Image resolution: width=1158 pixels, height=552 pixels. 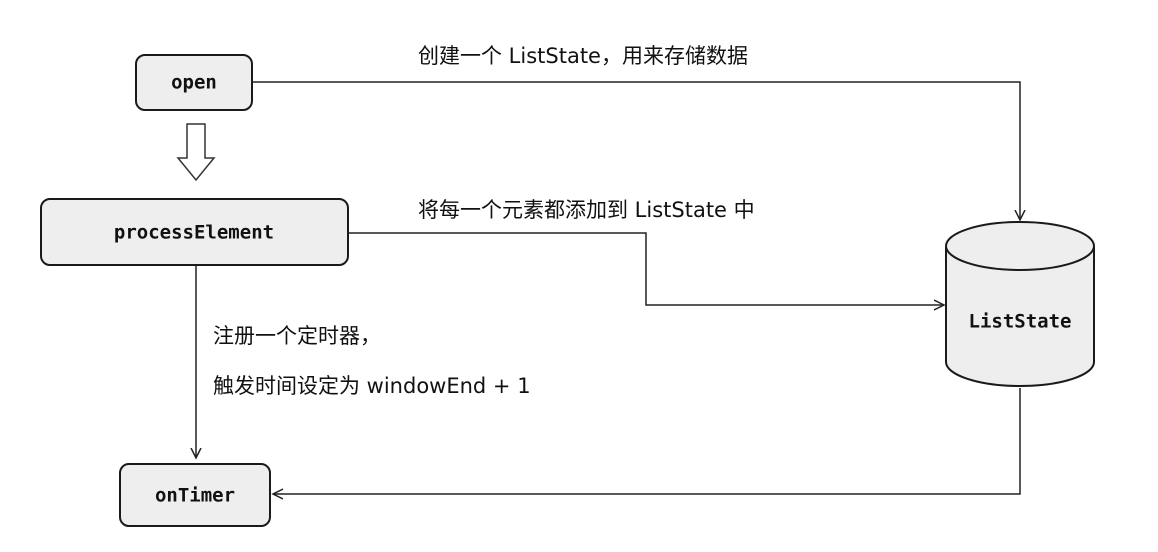 I want to click on node-process-element: processElement, so click(x=194, y=232).